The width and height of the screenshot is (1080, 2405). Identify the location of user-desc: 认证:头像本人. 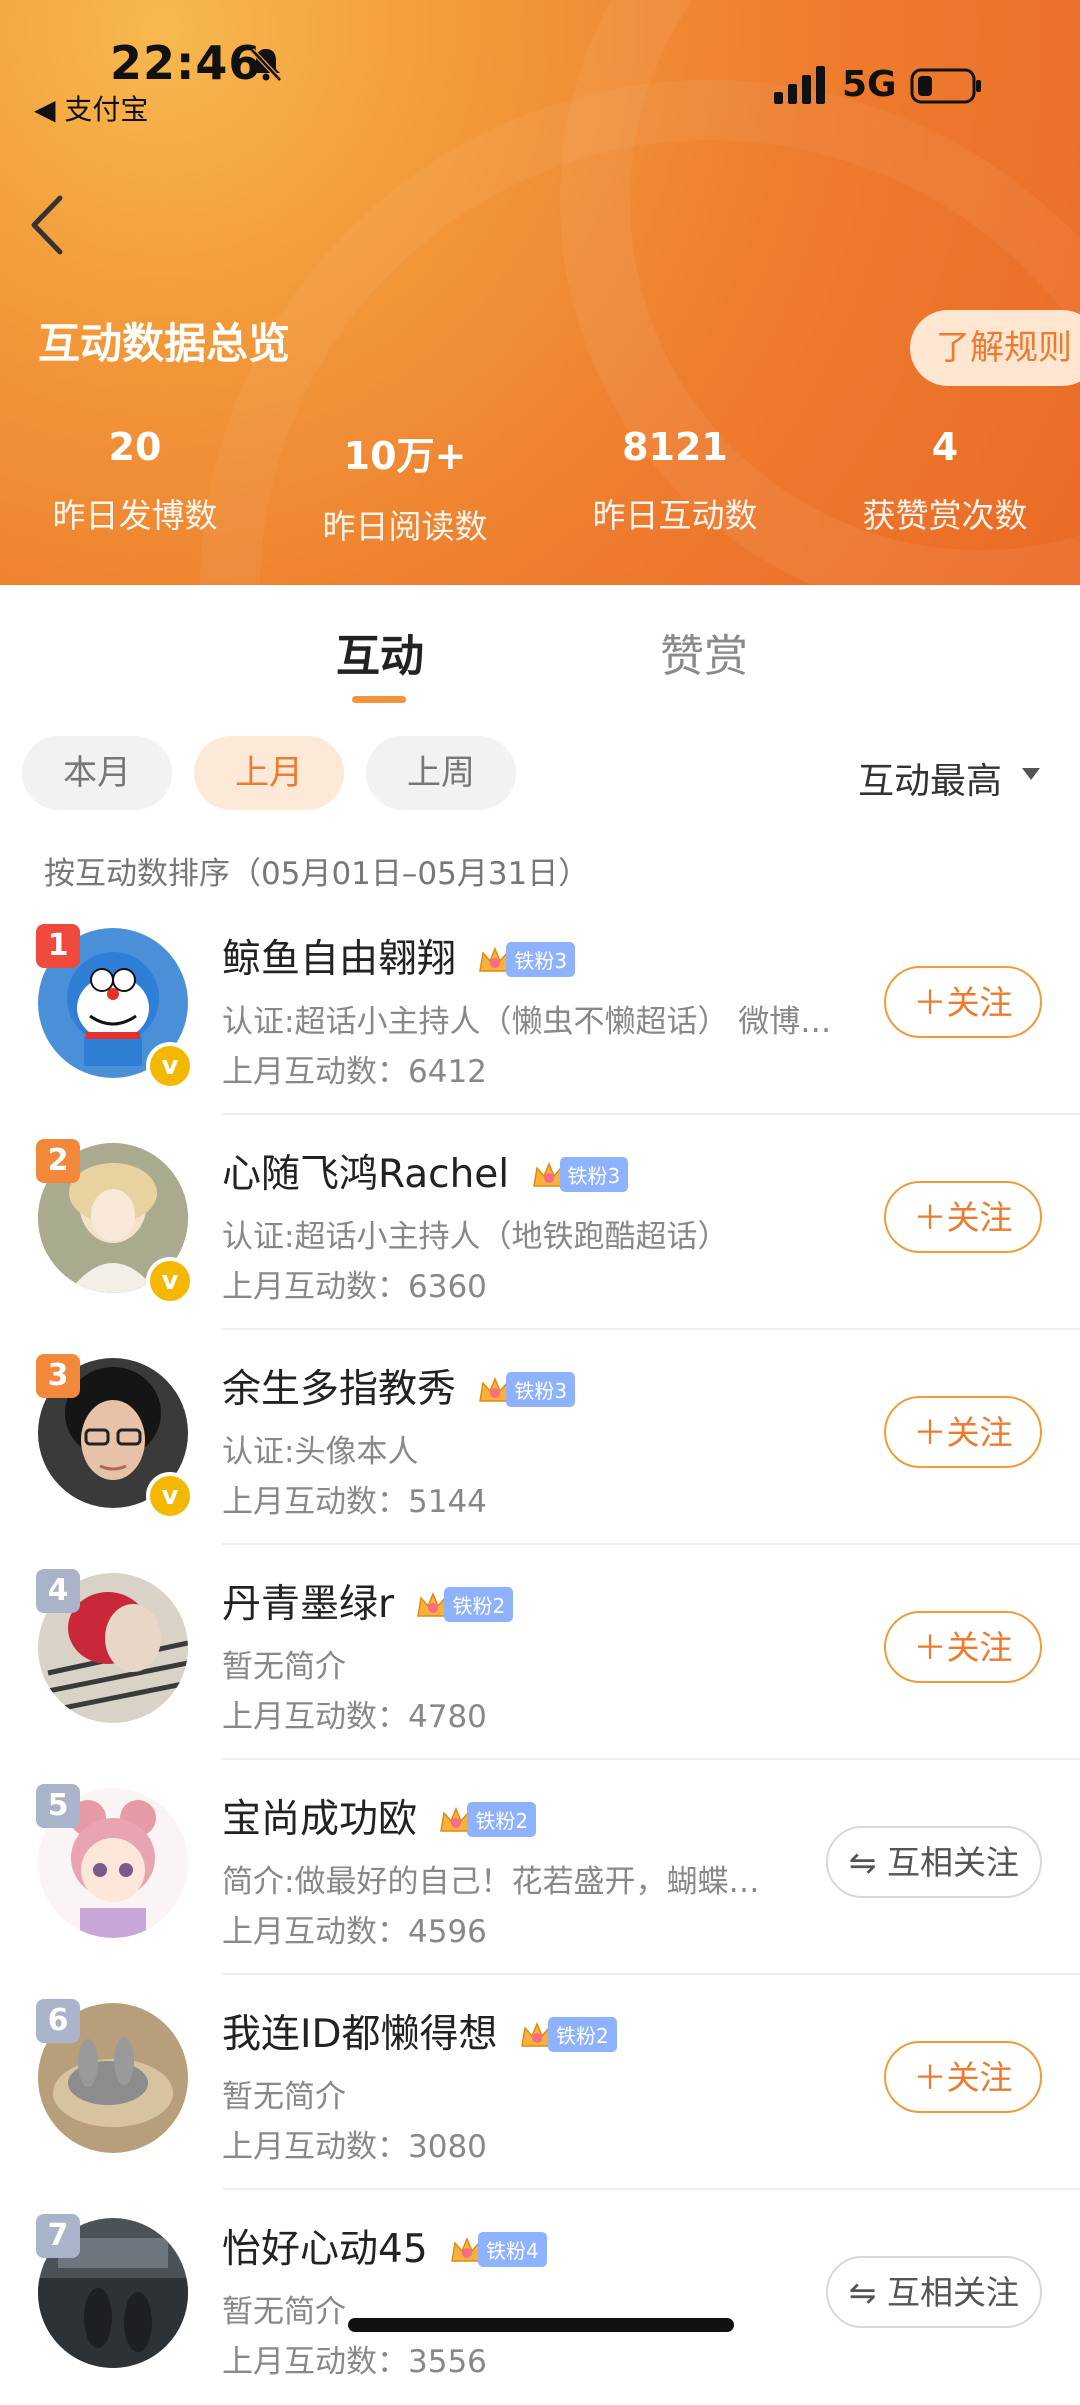
(320, 1452).